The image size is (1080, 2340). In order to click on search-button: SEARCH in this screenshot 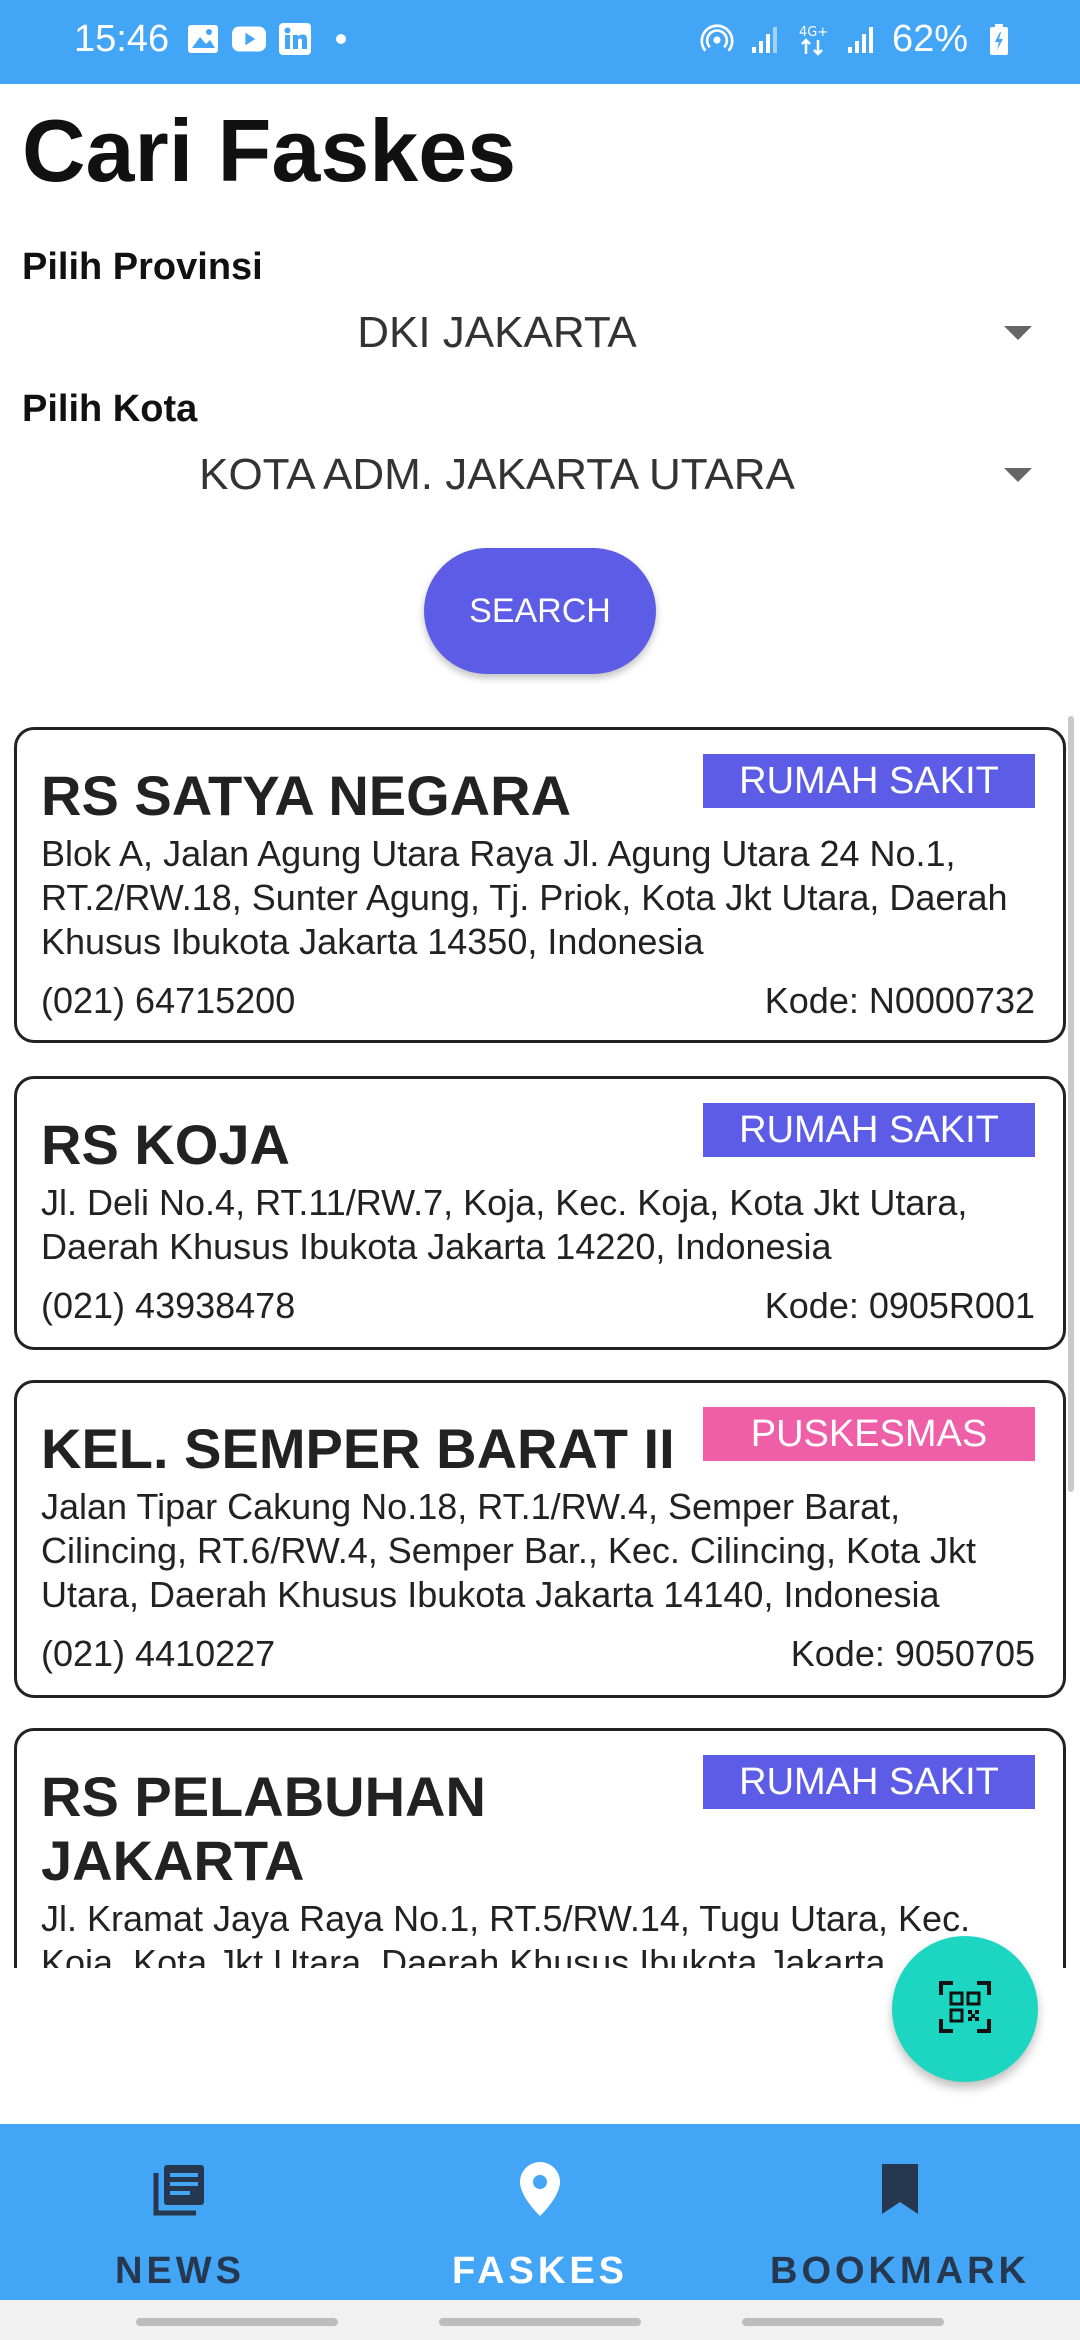, I will do `click(540, 611)`.